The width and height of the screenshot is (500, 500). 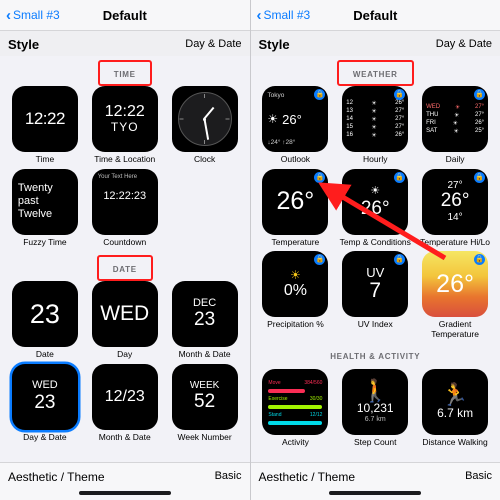 I want to click on tile-gradient-temperature: 🔒 26° Gradient Temperature, so click(x=455, y=295).